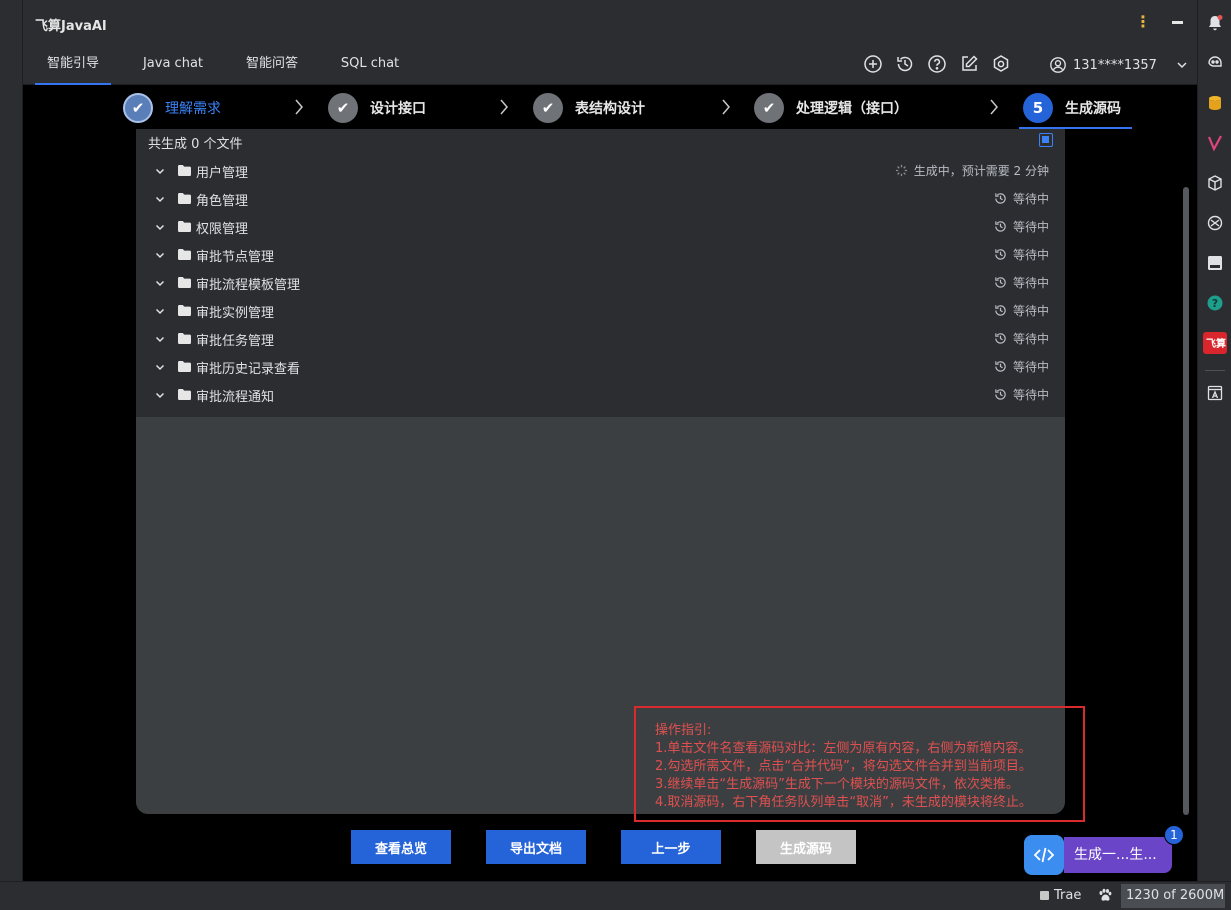  I want to click on module-row: 角色管理 等待中, so click(600, 199).